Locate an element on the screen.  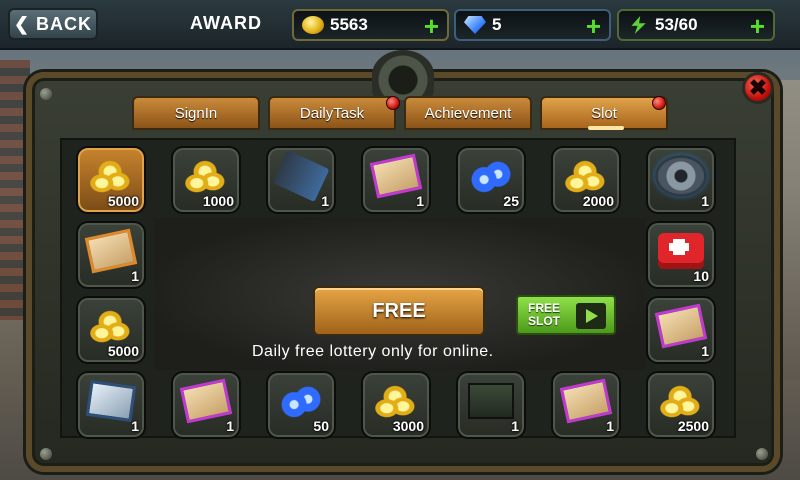
tab-dailytask: DailyTask is located at coordinates (332, 113).